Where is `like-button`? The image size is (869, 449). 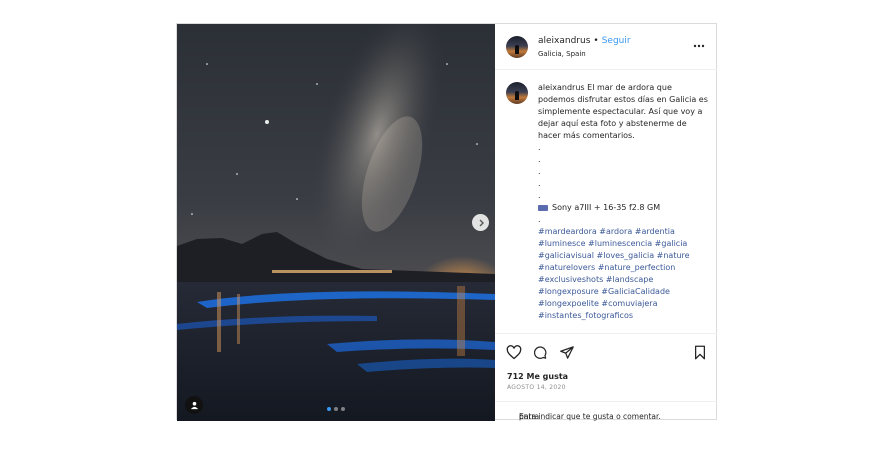 like-button is located at coordinates (514, 354).